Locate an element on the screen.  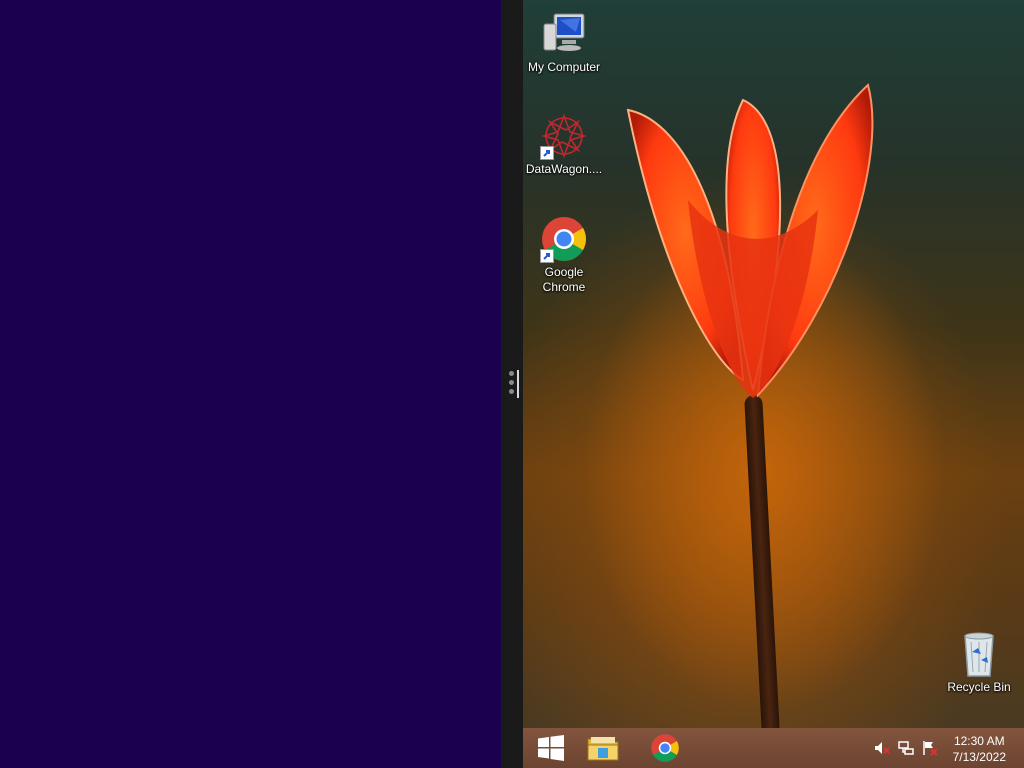
taskbar-file-explorer-button is located at coordinates (603, 748).